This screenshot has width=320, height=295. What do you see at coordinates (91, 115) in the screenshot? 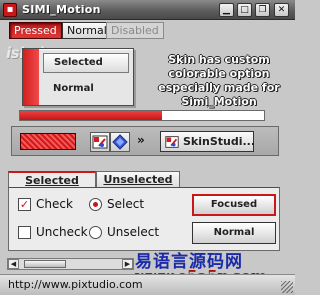
I see `progress-fill` at bounding box center [91, 115].